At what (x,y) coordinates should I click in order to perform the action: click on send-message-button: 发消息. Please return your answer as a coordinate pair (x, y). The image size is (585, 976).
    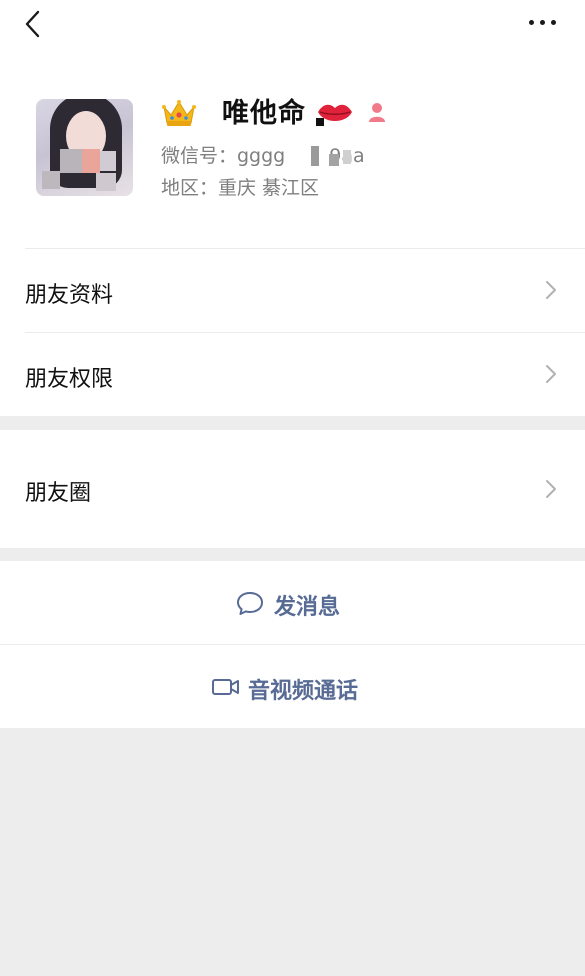
    Looking at the image, I should click on (292, 602).